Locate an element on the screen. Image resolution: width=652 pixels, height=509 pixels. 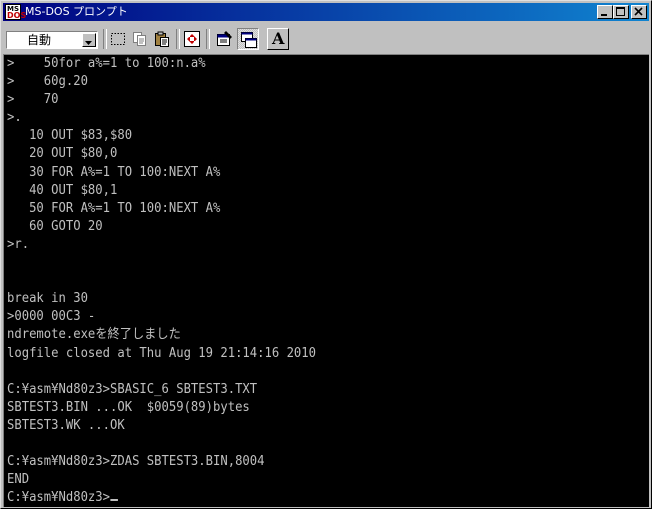
console-line: SBTEST3.BIN ...OK $0059(89)bytes is located at coordinates (128, 407).